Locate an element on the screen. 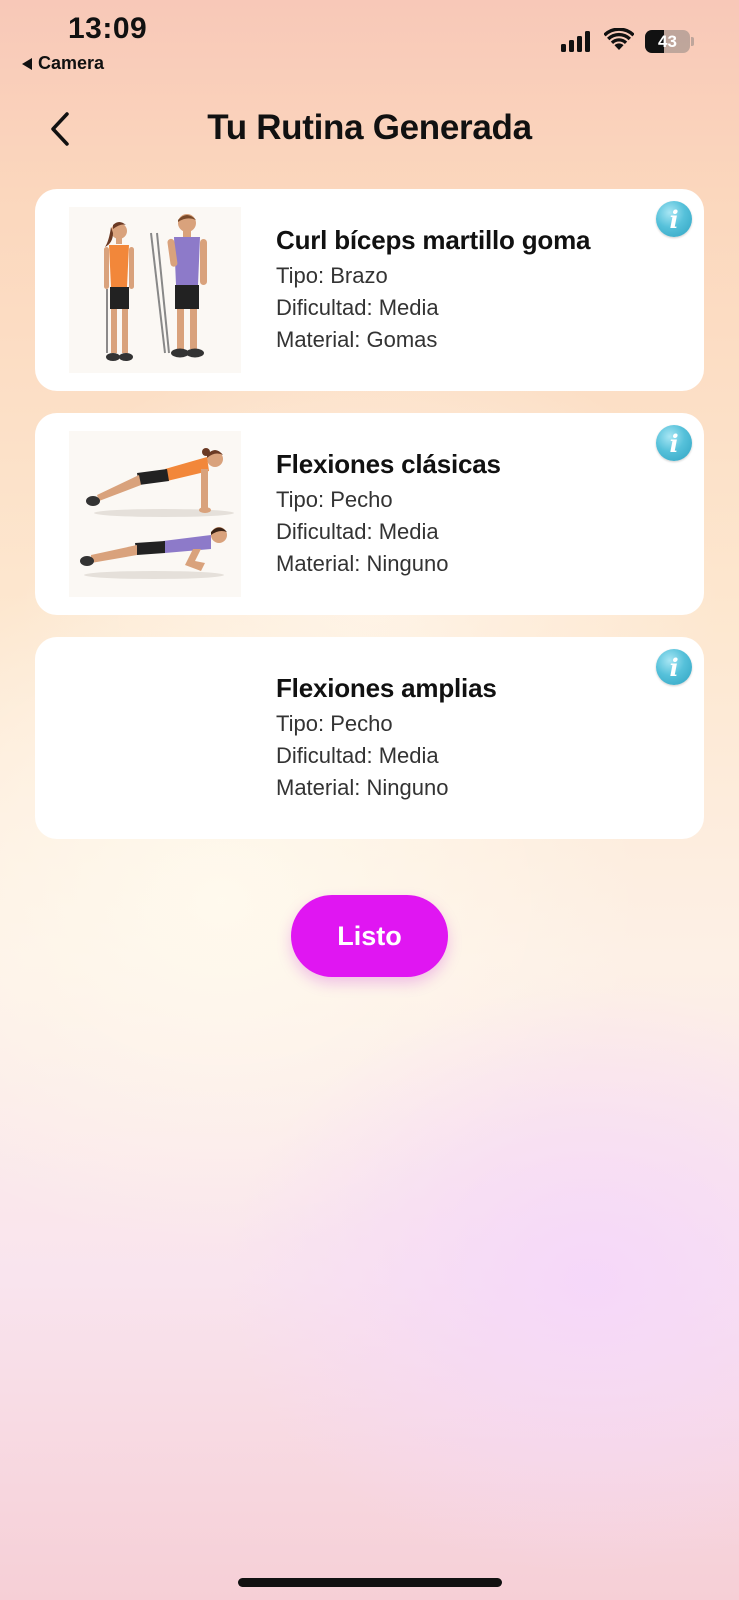 This screenshot has width=739, height=1600. page-title: Tu Rutina Generada is located at coordinates (369, 127).